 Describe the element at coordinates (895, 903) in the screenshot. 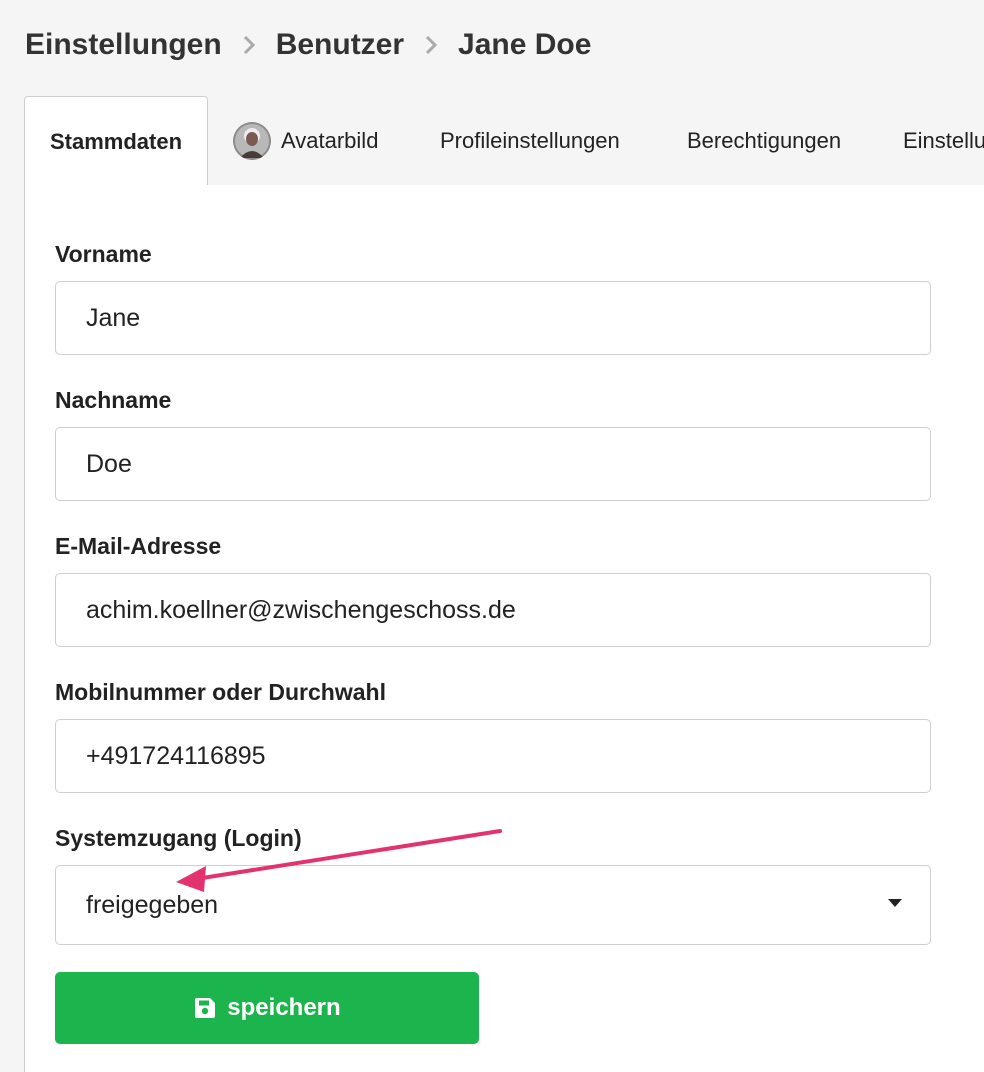

I see `caret-down-icon` at that location.